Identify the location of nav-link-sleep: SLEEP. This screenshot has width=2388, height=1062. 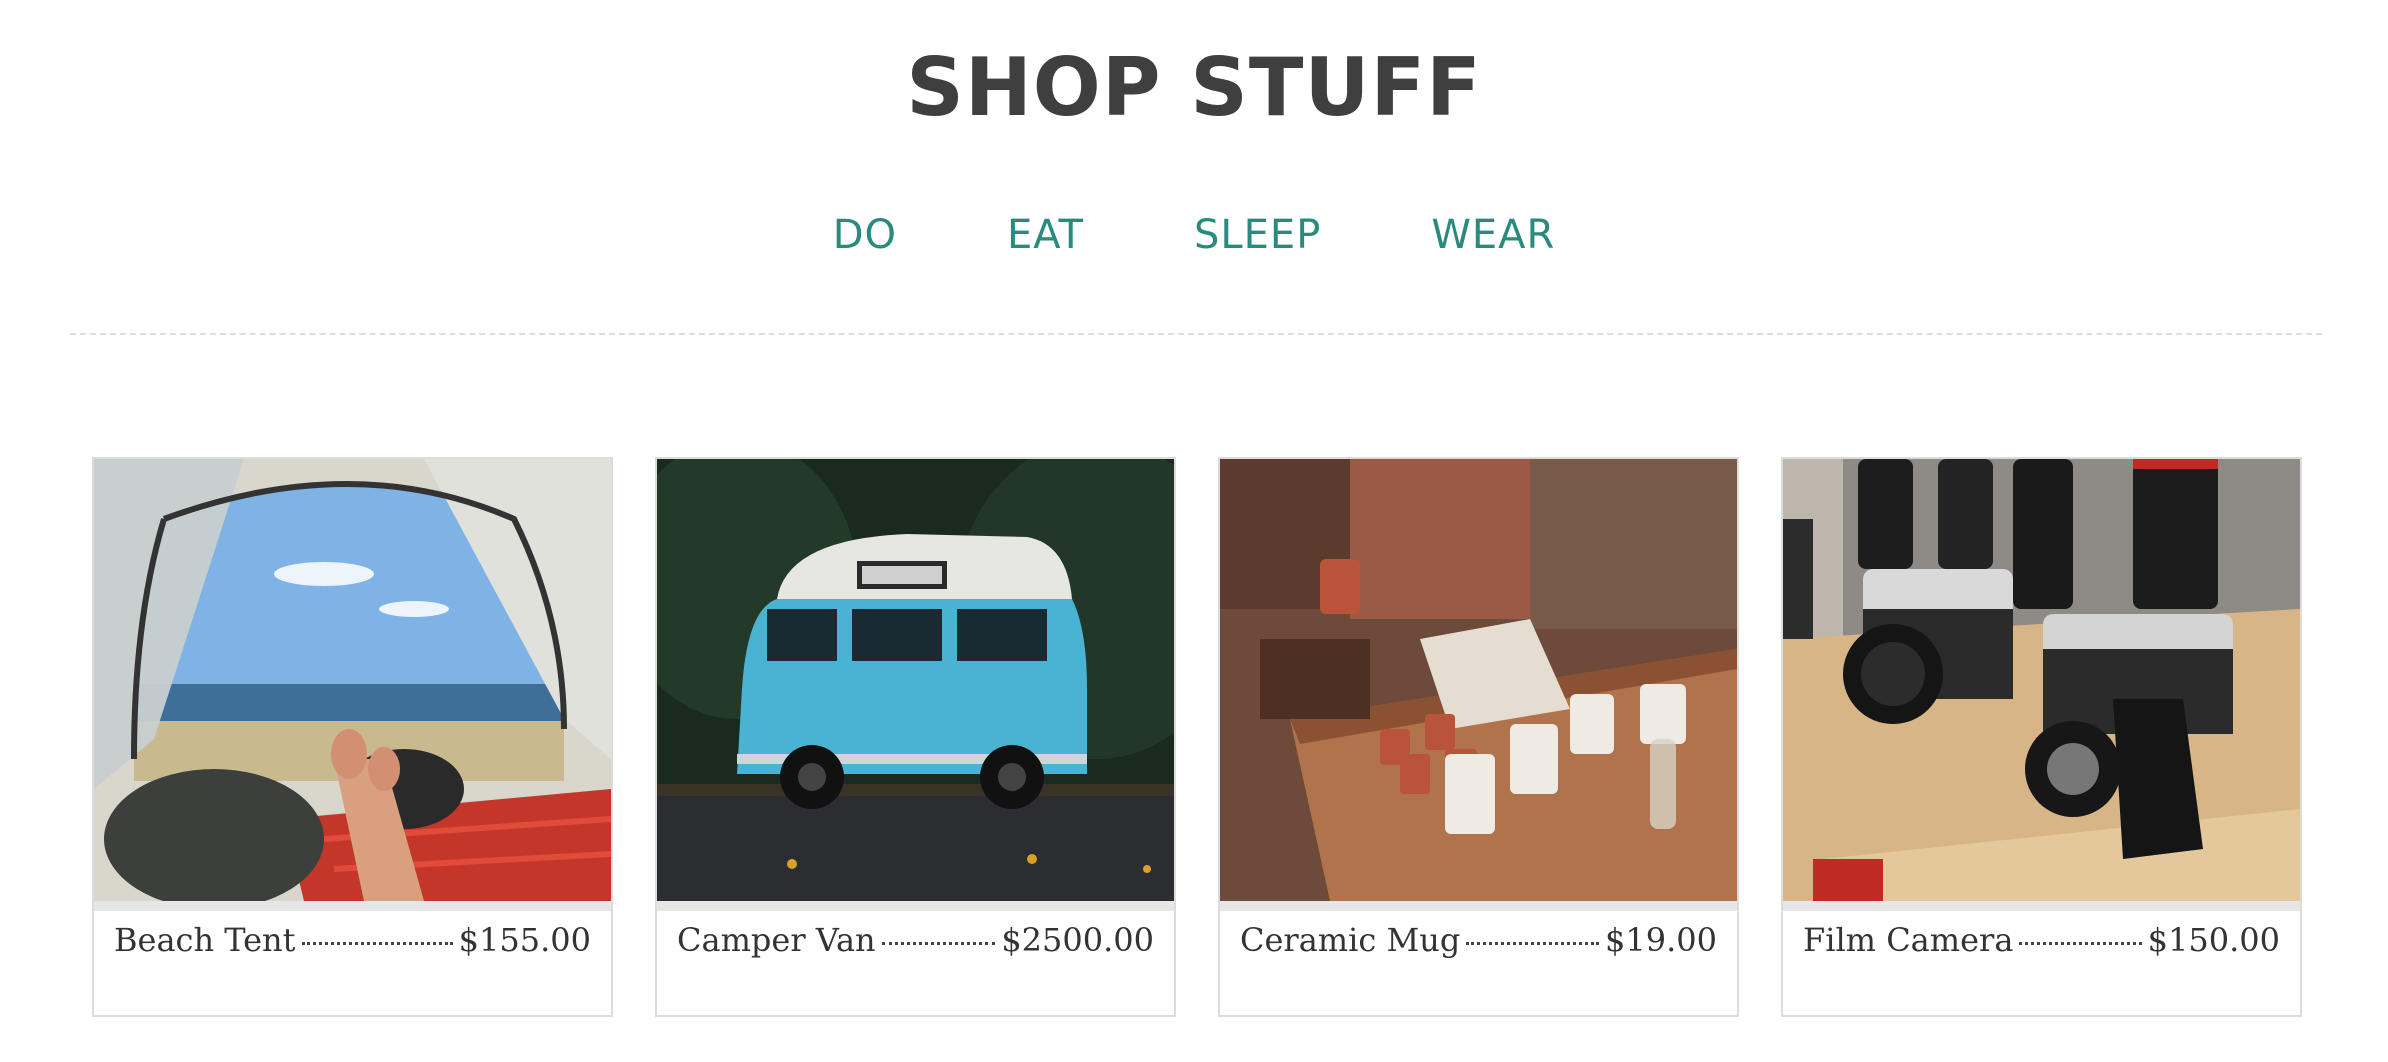
(1257, 235).